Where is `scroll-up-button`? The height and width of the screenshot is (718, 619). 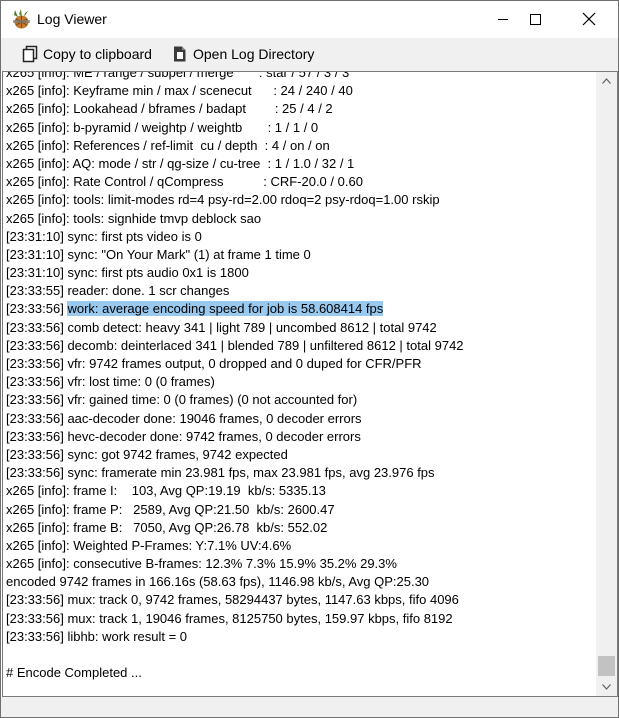 scroll-up-button is located at coordinates (606, 81).